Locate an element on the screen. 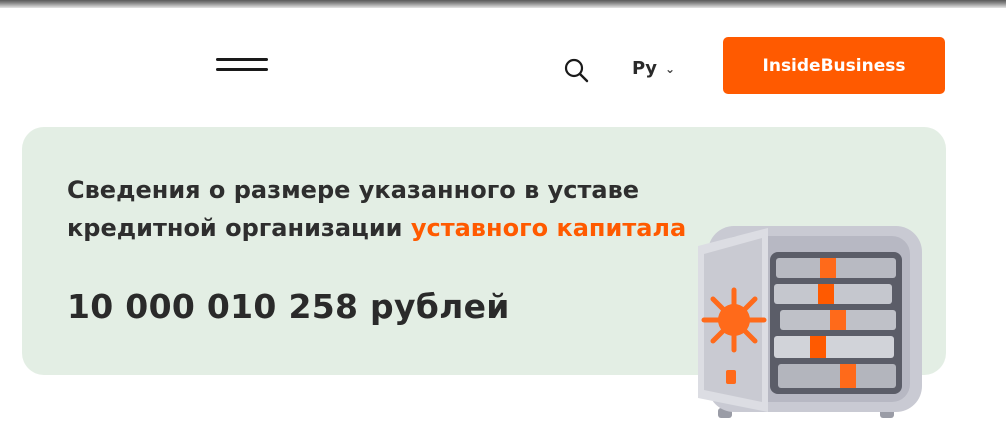  inside-business-button-label: InsideBusiness is located at coordinates (834, 65).